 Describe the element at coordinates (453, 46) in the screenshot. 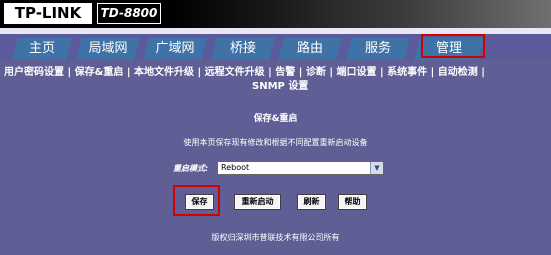

I see `tab-management-highlight` at that location.